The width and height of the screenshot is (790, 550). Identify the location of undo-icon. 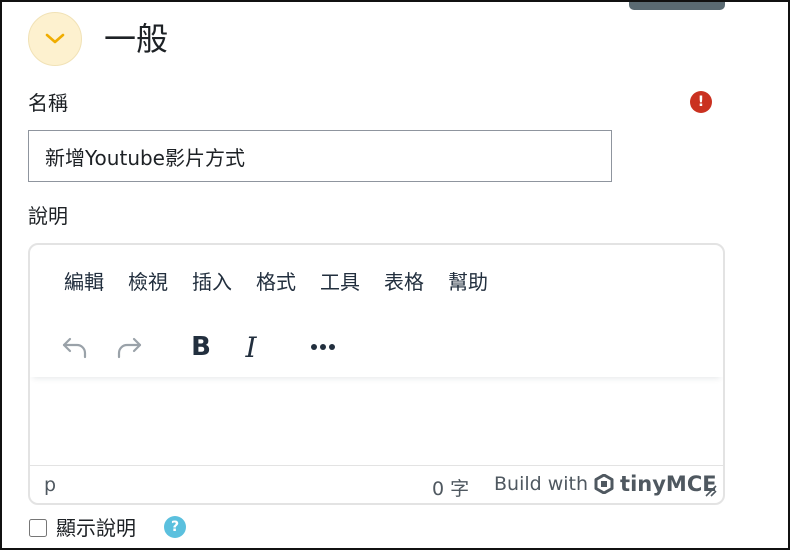
(74, 348).